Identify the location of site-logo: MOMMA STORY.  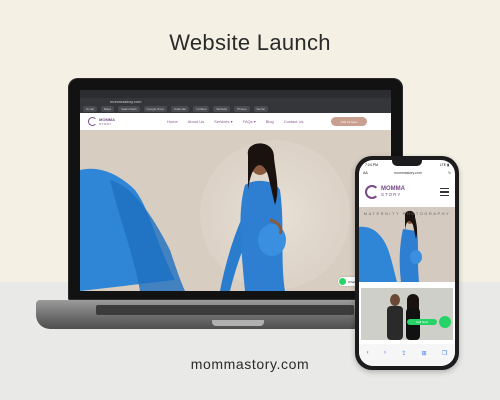
(101, 121).